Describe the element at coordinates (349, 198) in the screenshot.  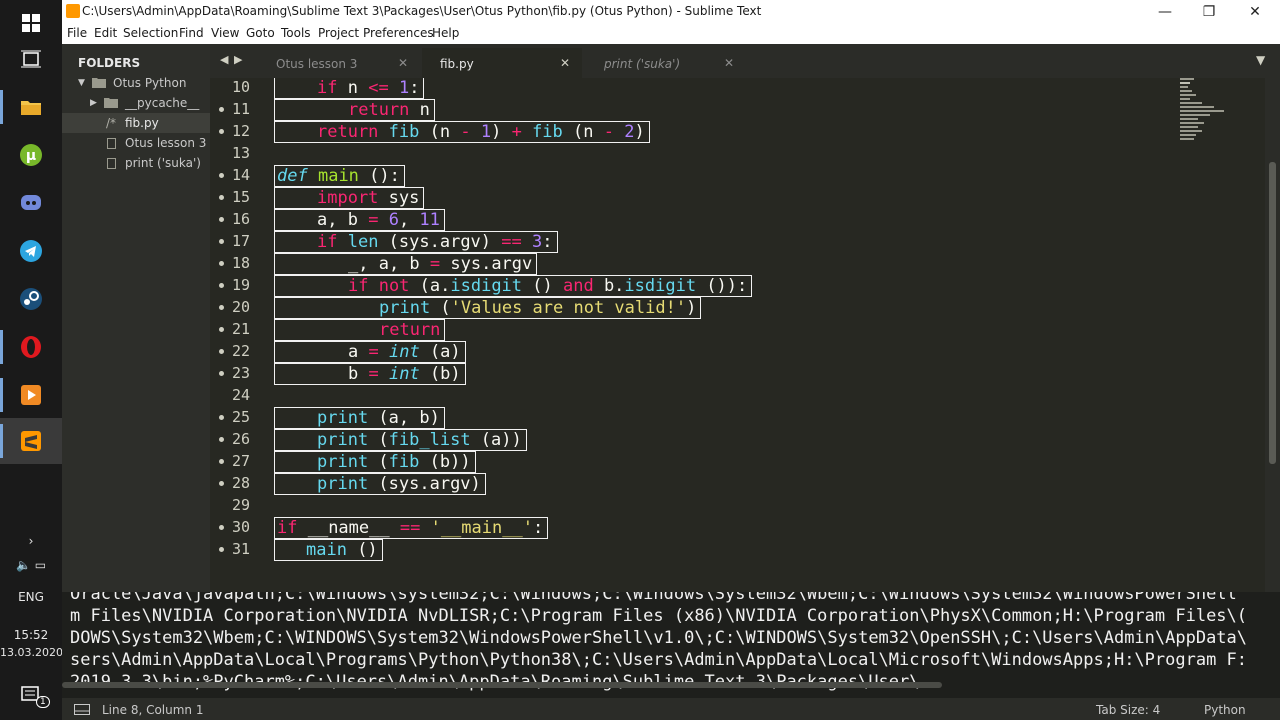
I see `code-line-15: import sys` at that location.